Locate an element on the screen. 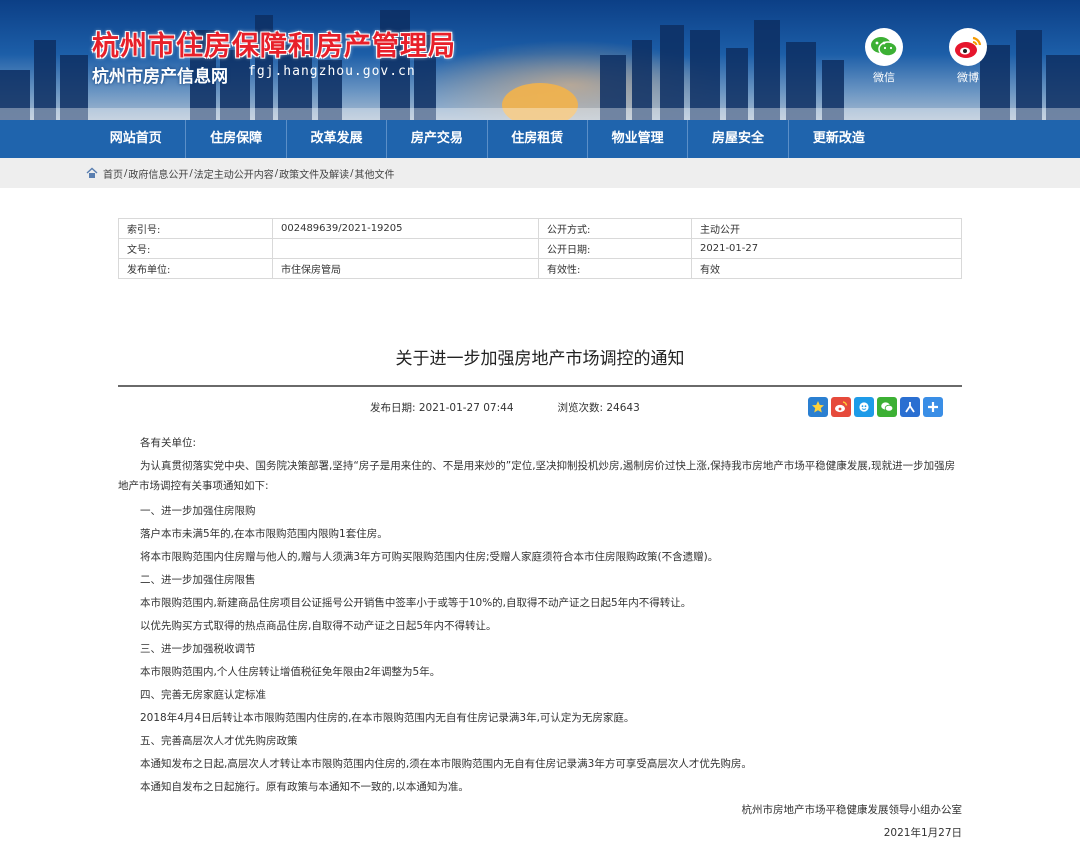  nav-item-building-safety: 房屋安全 is located at coordinates (738, 139).